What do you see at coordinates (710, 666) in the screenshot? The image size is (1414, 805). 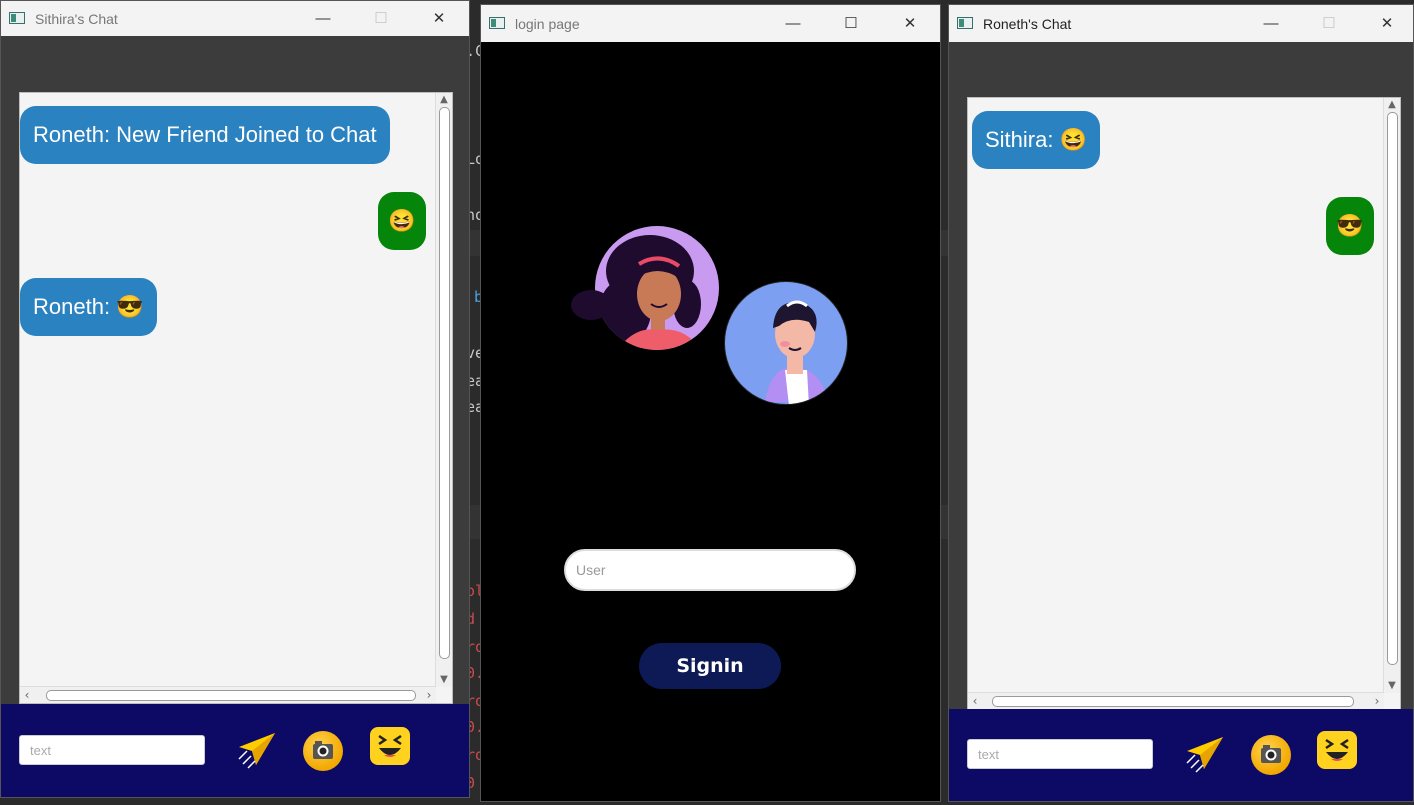 I see `signin-button: Signin` at bounding box center [710, 666].